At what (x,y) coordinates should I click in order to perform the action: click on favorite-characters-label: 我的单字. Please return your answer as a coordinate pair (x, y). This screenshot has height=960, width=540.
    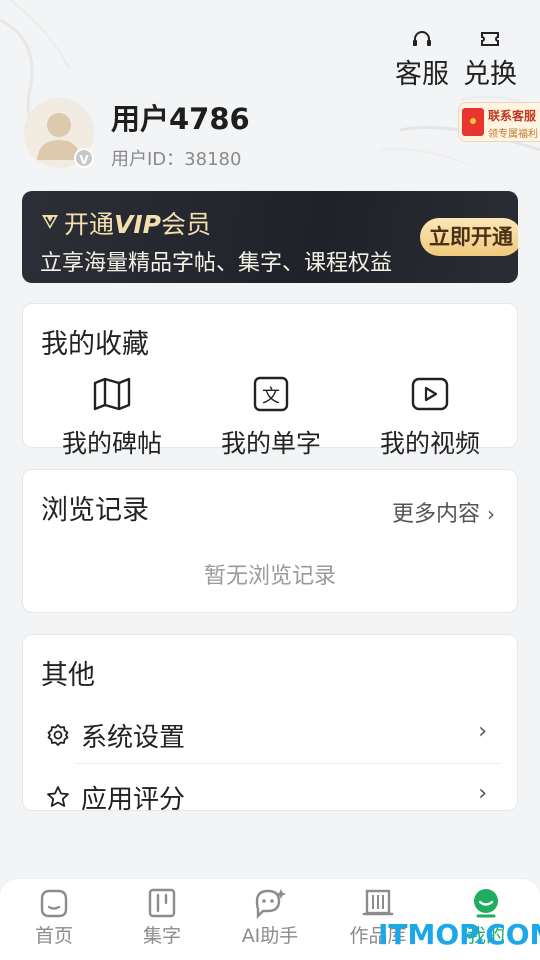
    Looking at the image, I should click on (270, 443).